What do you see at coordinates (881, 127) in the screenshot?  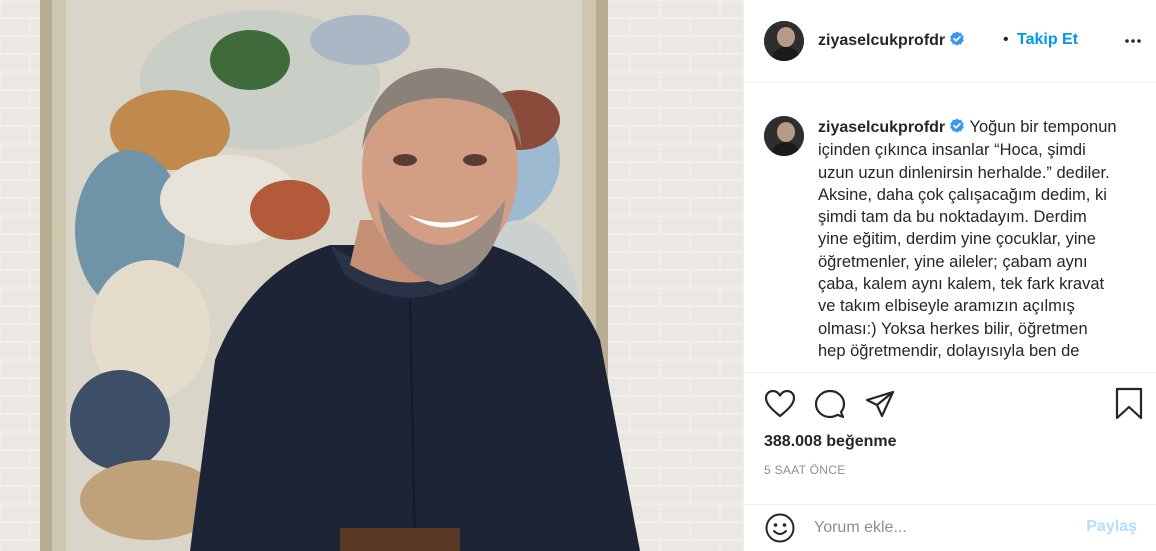 I see `caption-username: ziyaselcukprofdr` at bounding box center [881, 127].